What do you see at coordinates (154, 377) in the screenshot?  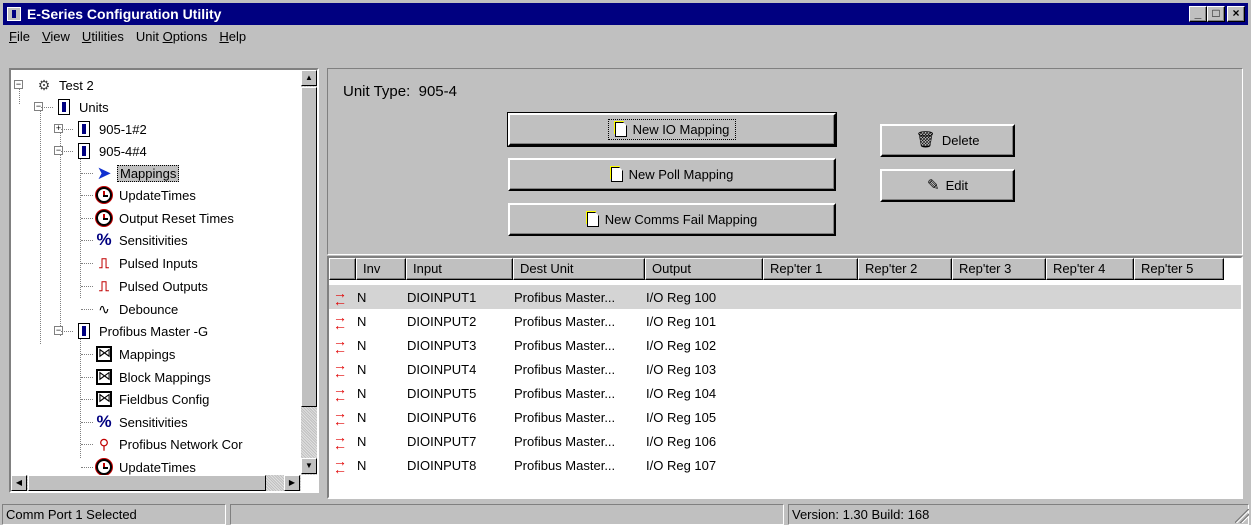 I see `tree-item-block-mappings: Block Mappings` at bounding box center [154, 377].